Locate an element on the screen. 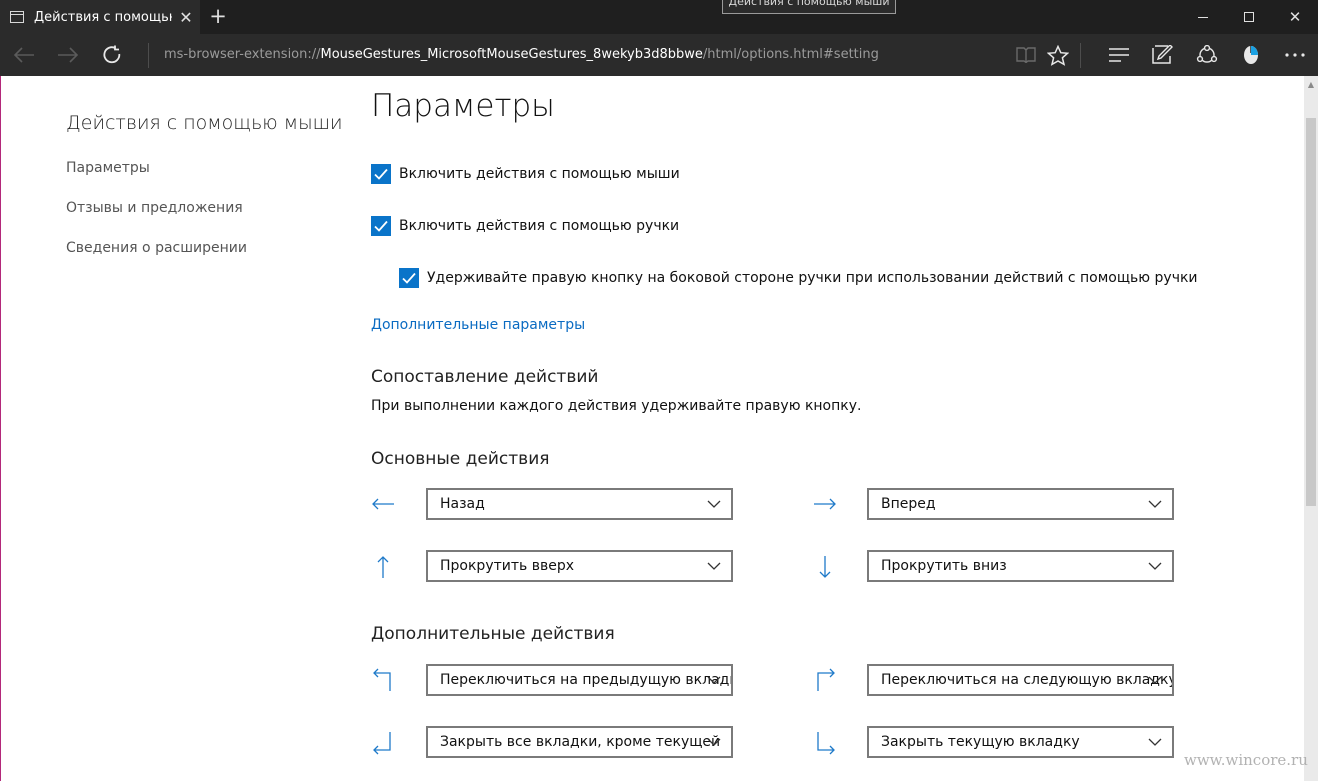 The width and height of the screenshot is (1318, 781). sidebar-link-feedback: Отзывы и предложения is located at coordinates (154, 208).